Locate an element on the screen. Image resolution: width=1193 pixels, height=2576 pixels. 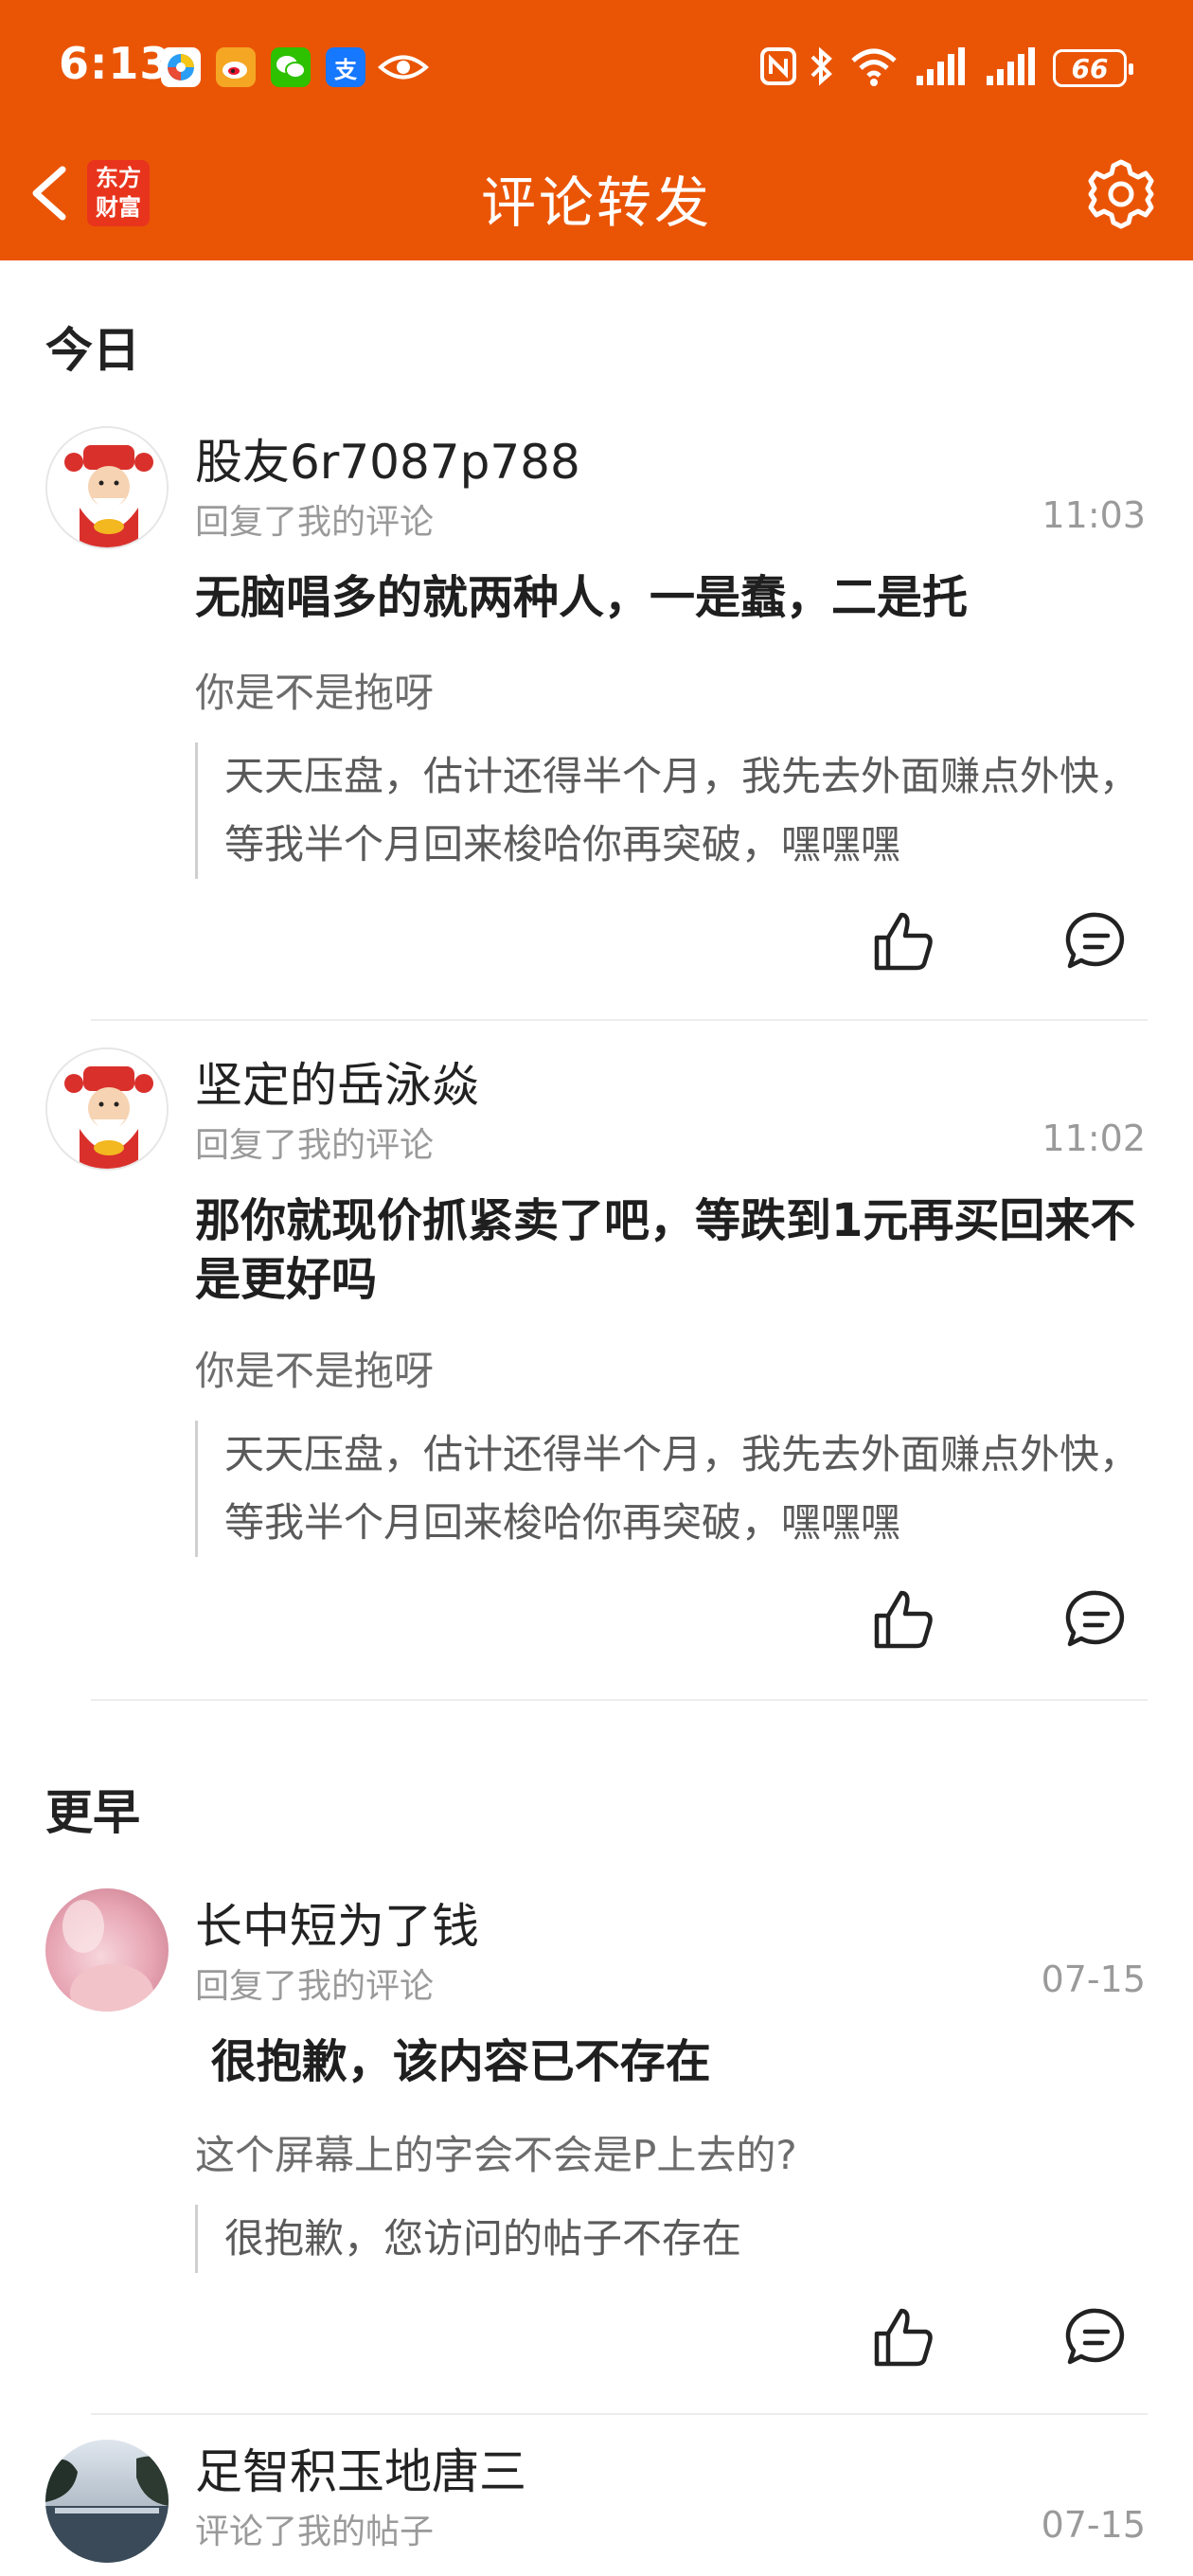
timestamp: 11:02 is located at coordinates (1094, 1138).